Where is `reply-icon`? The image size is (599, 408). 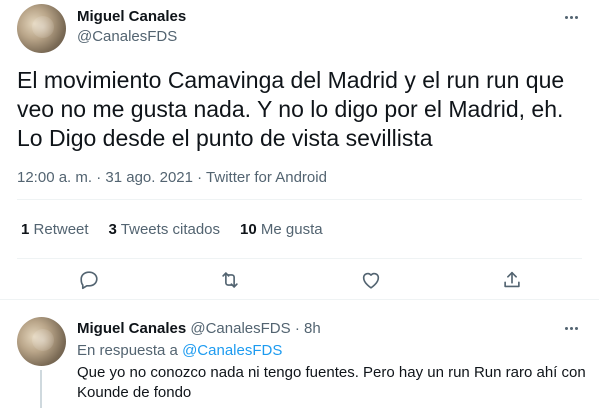 reply-icon is located at coordinates (89, 280).